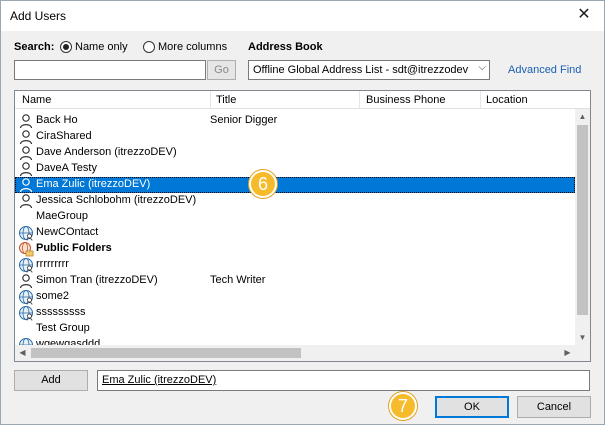  What do you see at coordinates (110, 70) in the screenshot?
I see `search-input` at bounding box center [110, 70].